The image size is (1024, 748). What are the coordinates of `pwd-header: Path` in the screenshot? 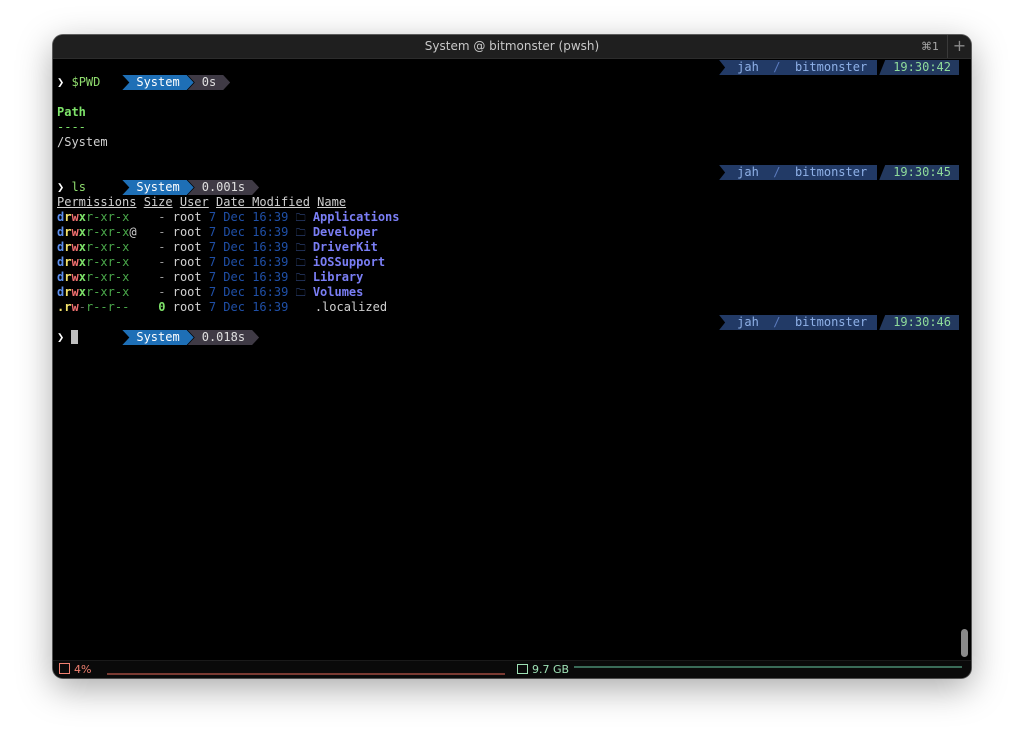 It's located at (71, 112).